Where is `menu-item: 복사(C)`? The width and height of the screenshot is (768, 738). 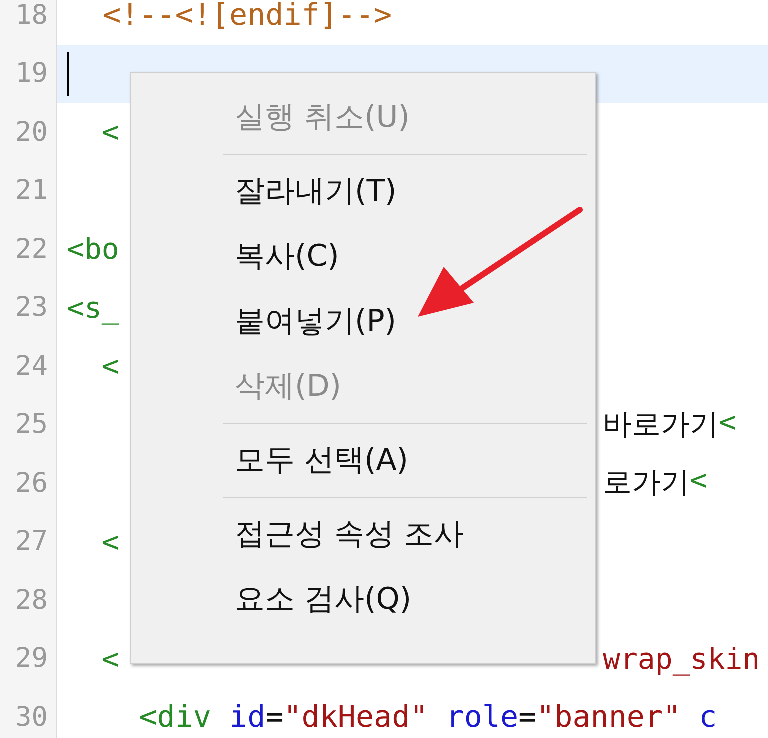 menu-item: 복사(C) is located at coordinates (363, 256).